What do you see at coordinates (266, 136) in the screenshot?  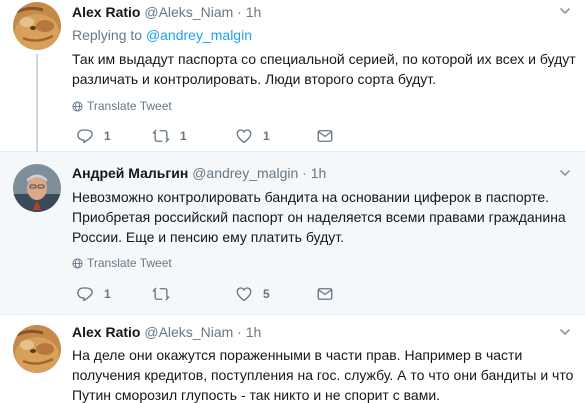 I see `like-count: 1` at bounding box center [266, 136].